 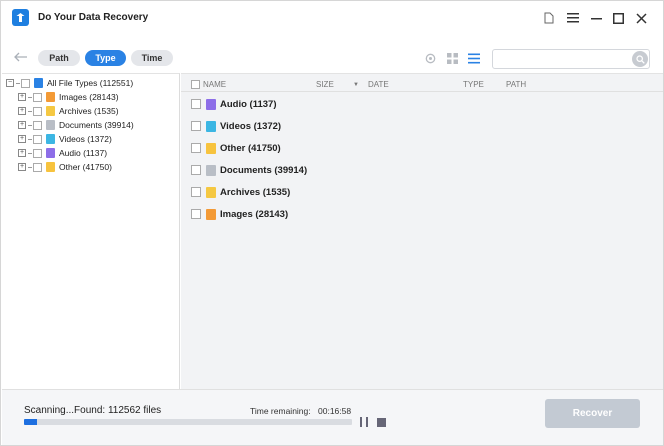 What do you see at coordinates (356, 85) in the screenshot?
I see `sort-down-icon: ▼` at bounding box center [356, 85].